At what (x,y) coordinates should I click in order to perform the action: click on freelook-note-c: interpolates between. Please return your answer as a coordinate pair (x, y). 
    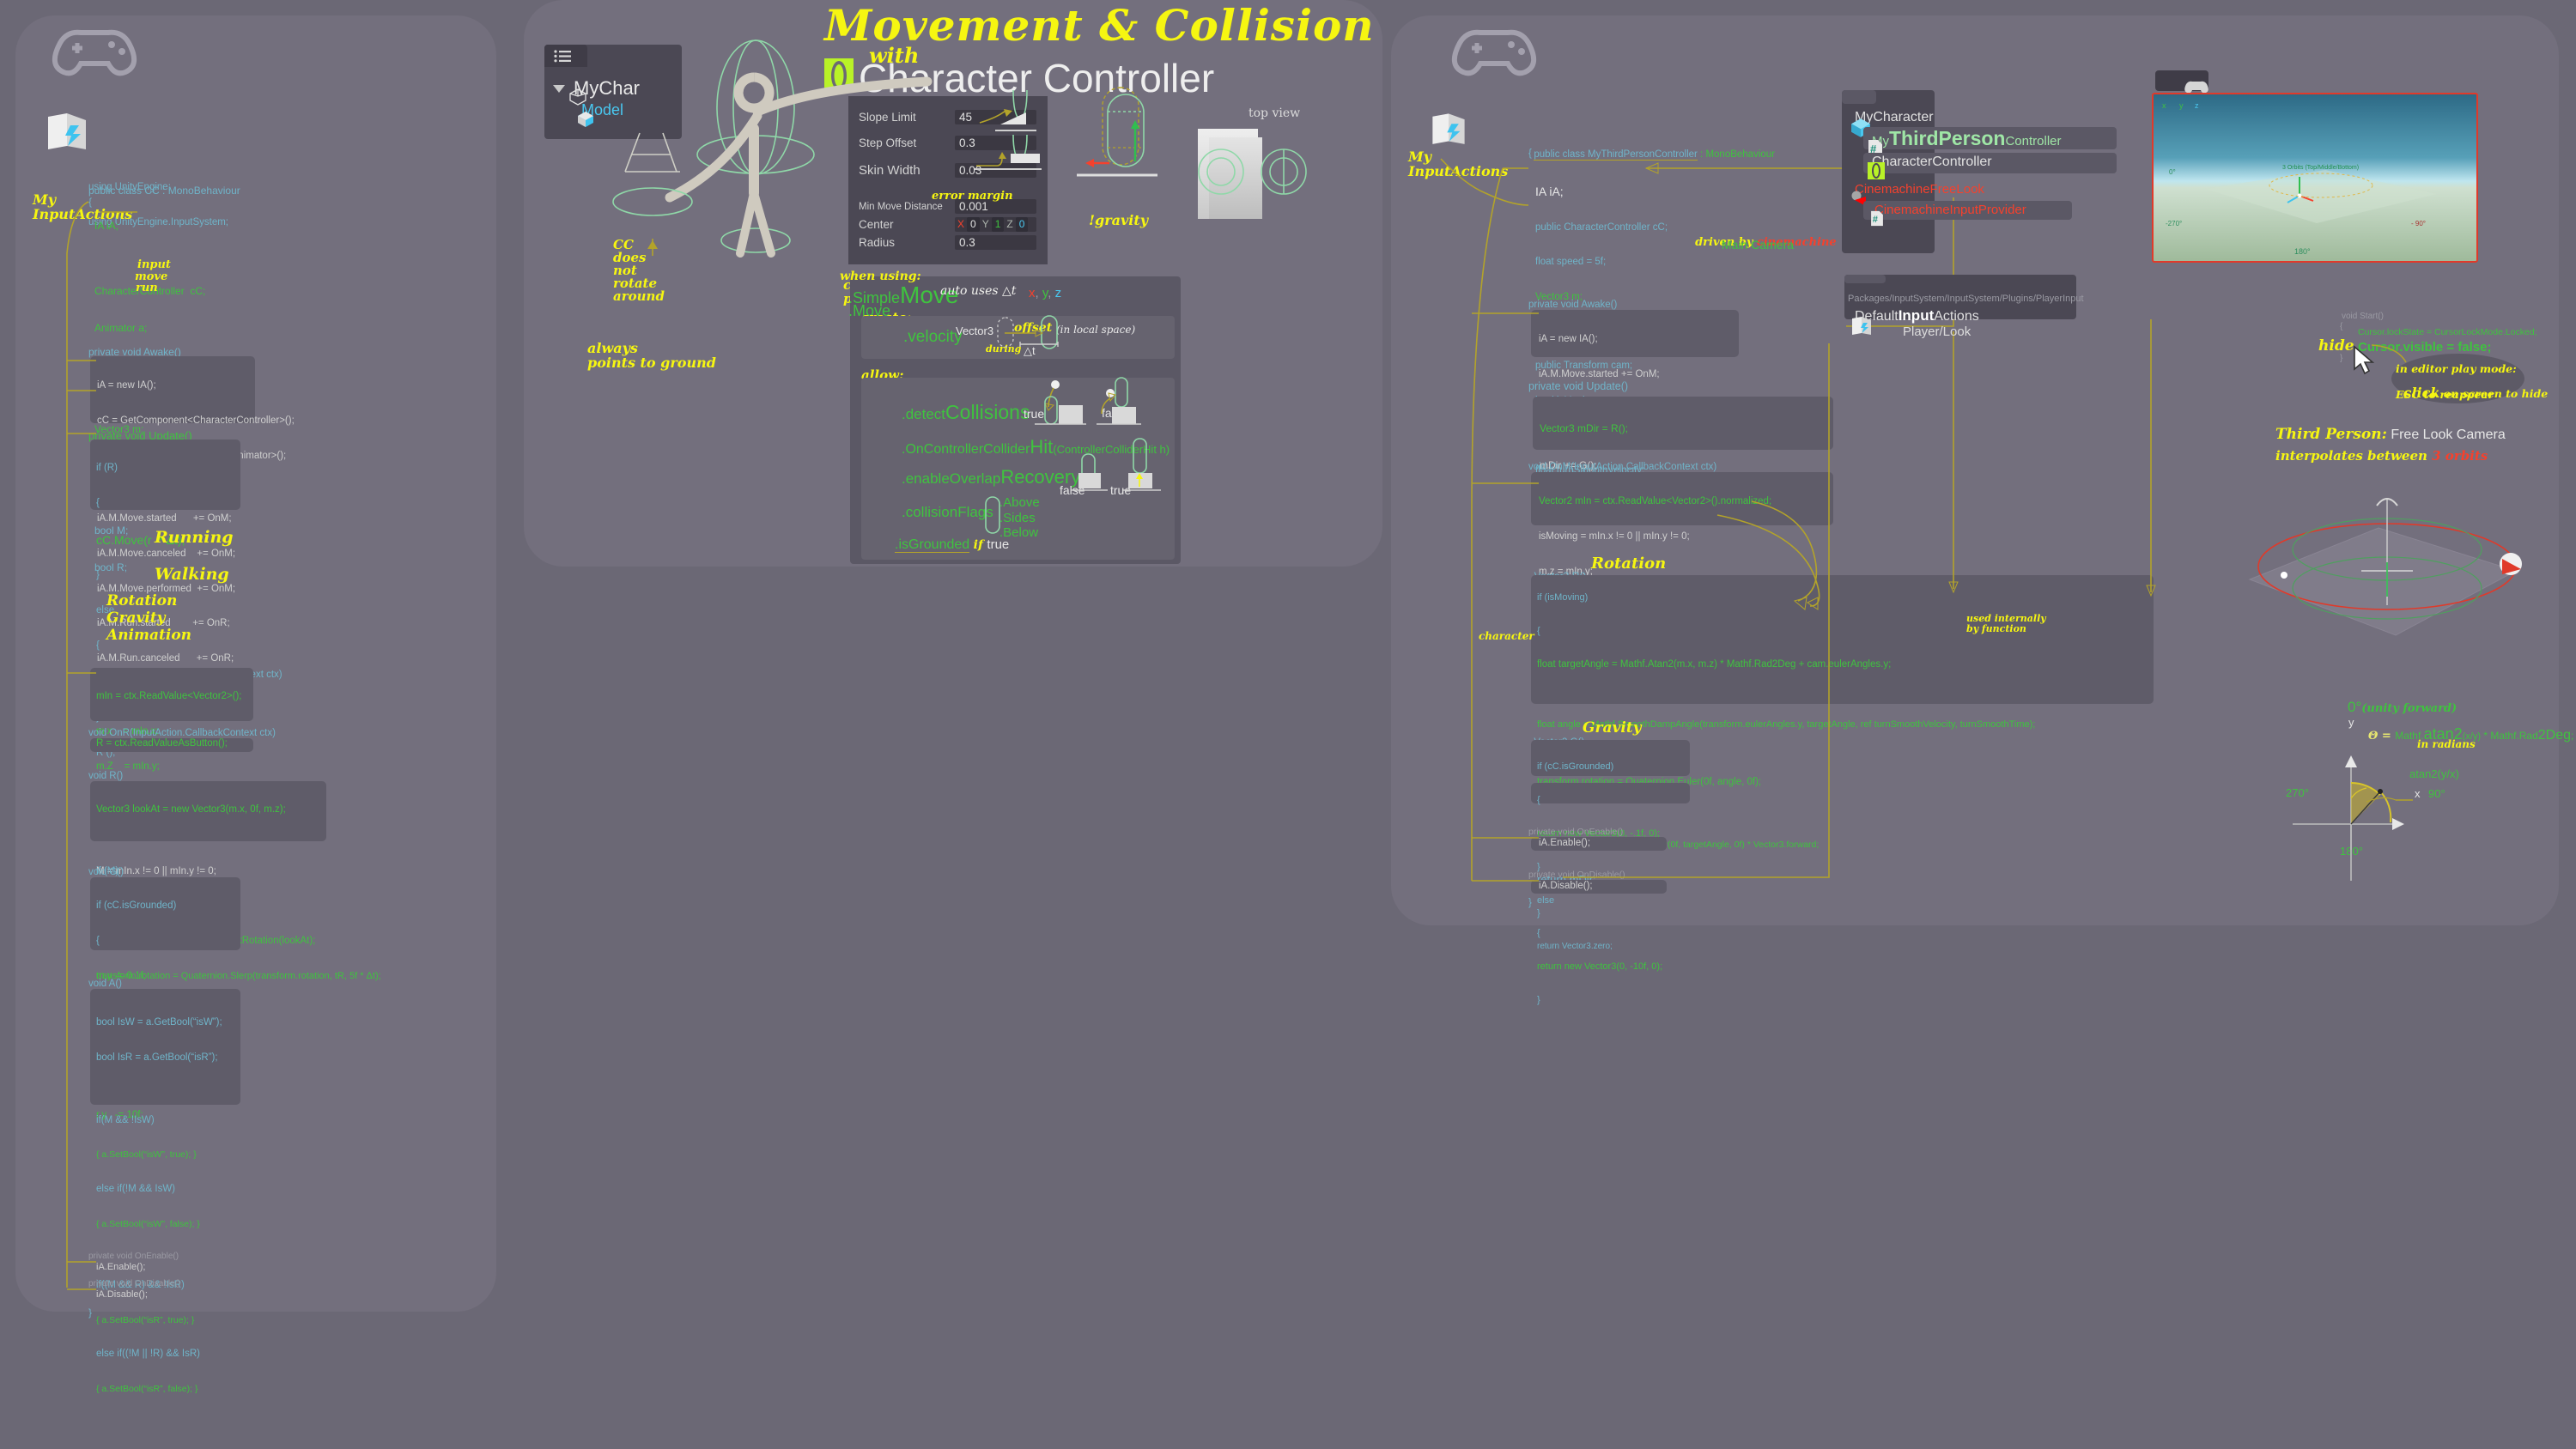
    Looking at the image, I should click on (2354, 456).